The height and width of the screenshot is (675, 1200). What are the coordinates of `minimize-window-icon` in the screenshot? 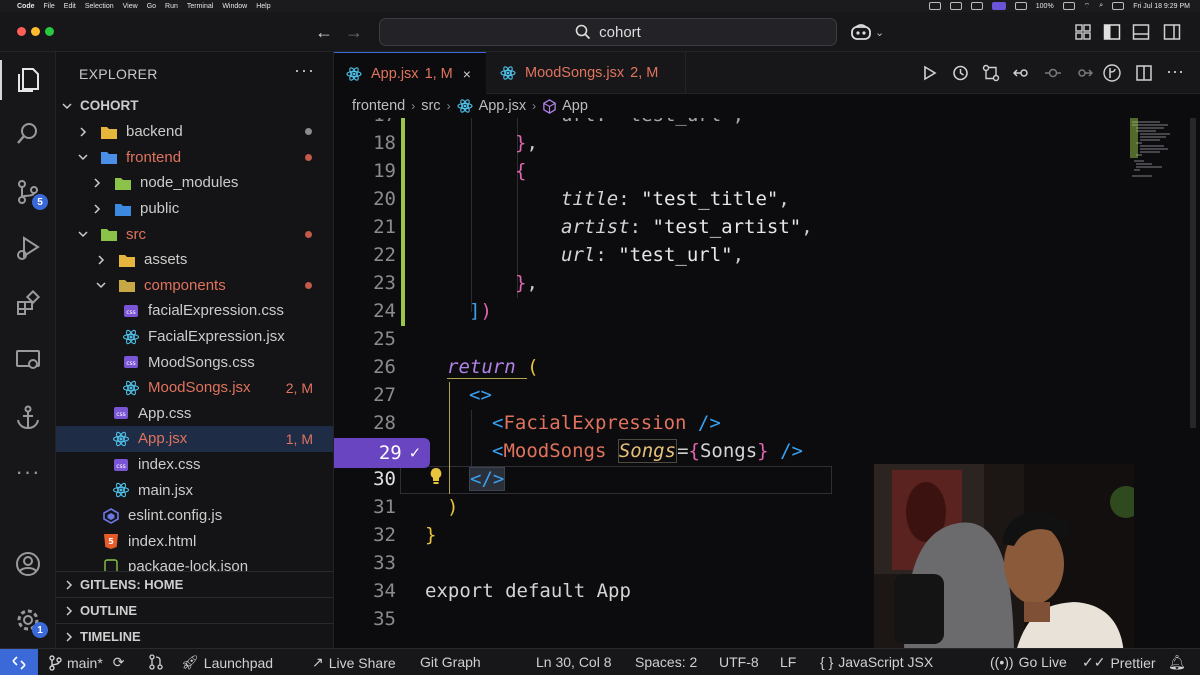 It's located at (35, 31).